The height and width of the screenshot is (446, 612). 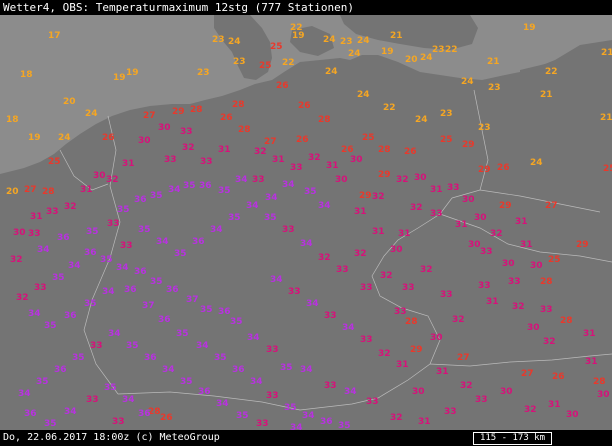 What do you see at coordinates (396, 36) in the screenshot?
I see `station-temp: 21` at bounding box center [396, 36].